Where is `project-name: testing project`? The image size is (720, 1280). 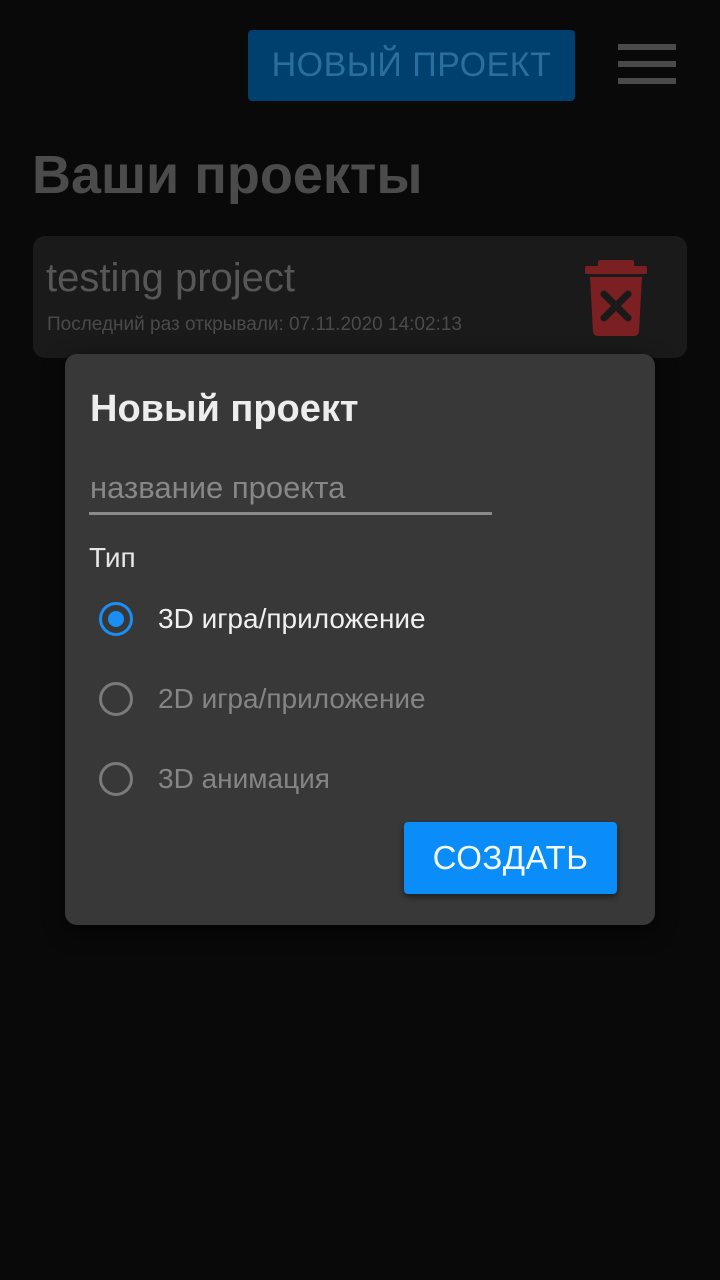 project-name: testing project is located at coordinates (171, 278).